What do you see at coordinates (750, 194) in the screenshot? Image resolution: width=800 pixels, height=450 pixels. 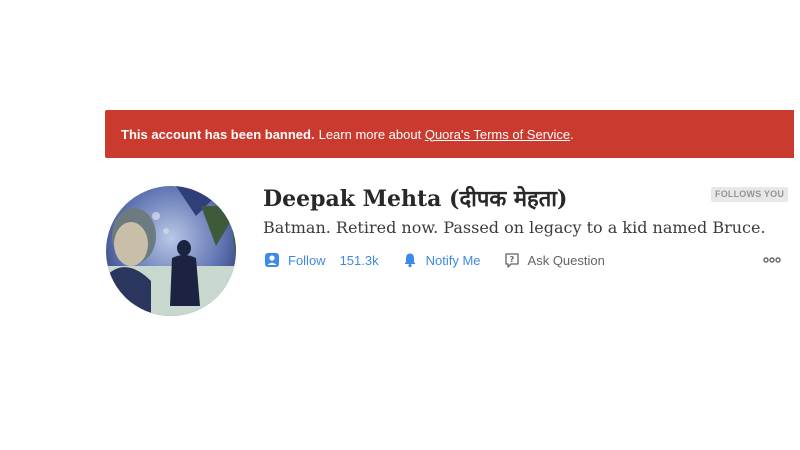 I see `follows-you-badge: FOLLOWS YOU` at bounding box center [750, 194].